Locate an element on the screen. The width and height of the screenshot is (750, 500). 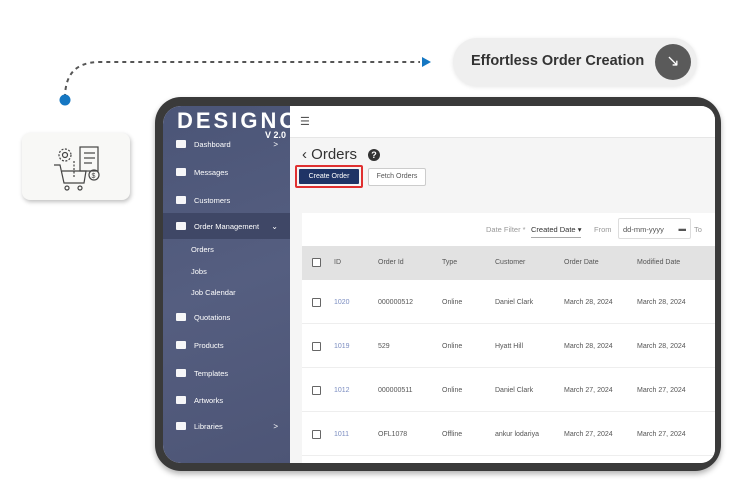
from-label: From is located at coordinates (603, 229).